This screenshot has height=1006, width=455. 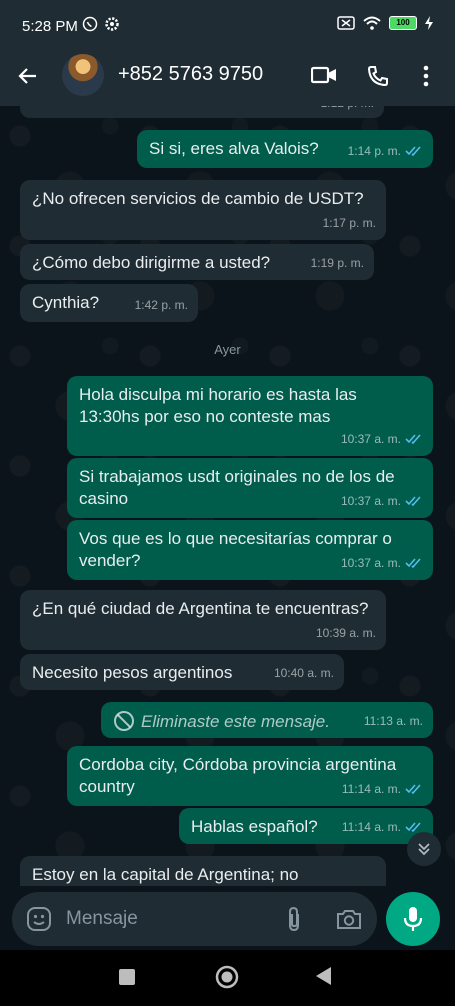 What do you see at coordinates (227, 349) in the screenshot?
I see `day-separator: Ayer` at bounding box center [227, 349].